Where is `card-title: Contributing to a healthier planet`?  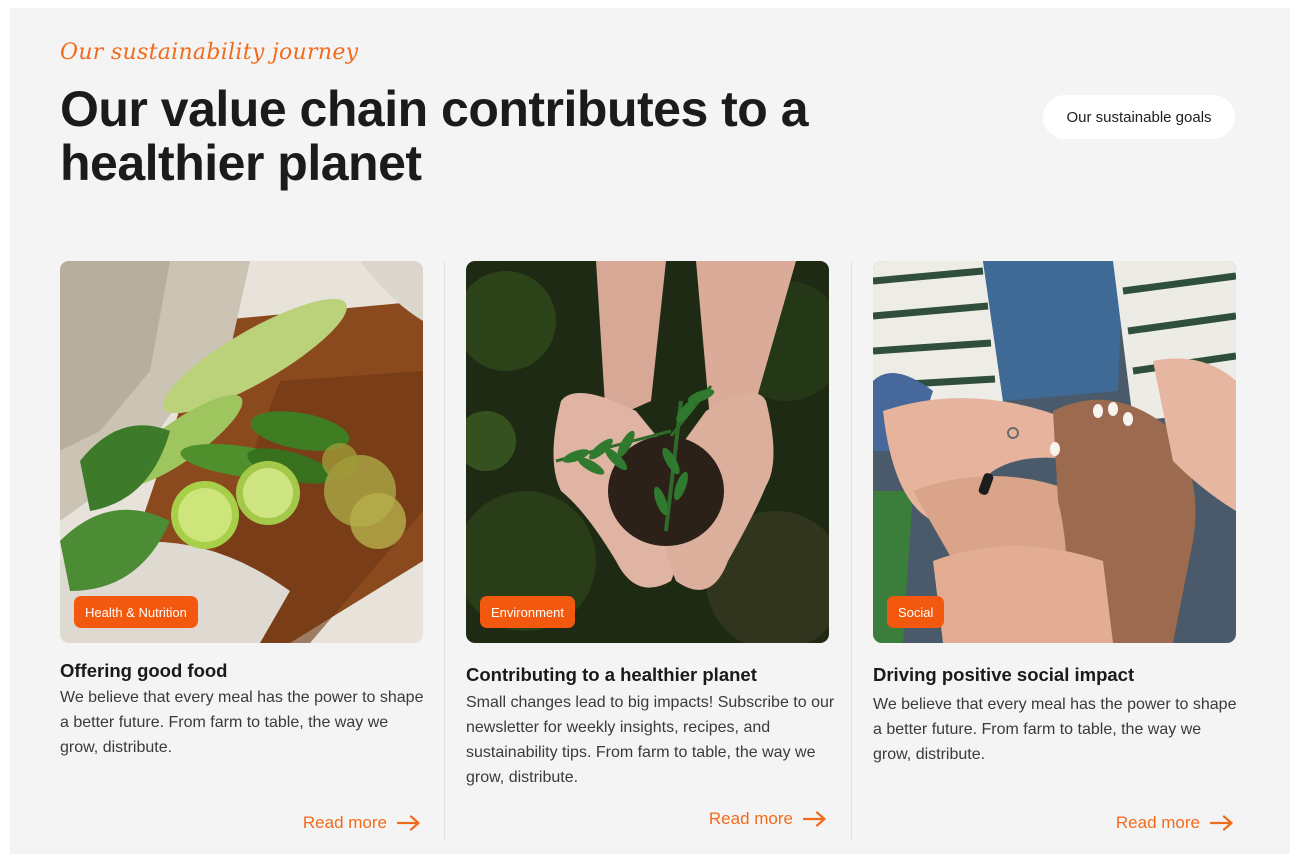
card-title: Contributing to a healthier planet is located at coordinates (611, 674).